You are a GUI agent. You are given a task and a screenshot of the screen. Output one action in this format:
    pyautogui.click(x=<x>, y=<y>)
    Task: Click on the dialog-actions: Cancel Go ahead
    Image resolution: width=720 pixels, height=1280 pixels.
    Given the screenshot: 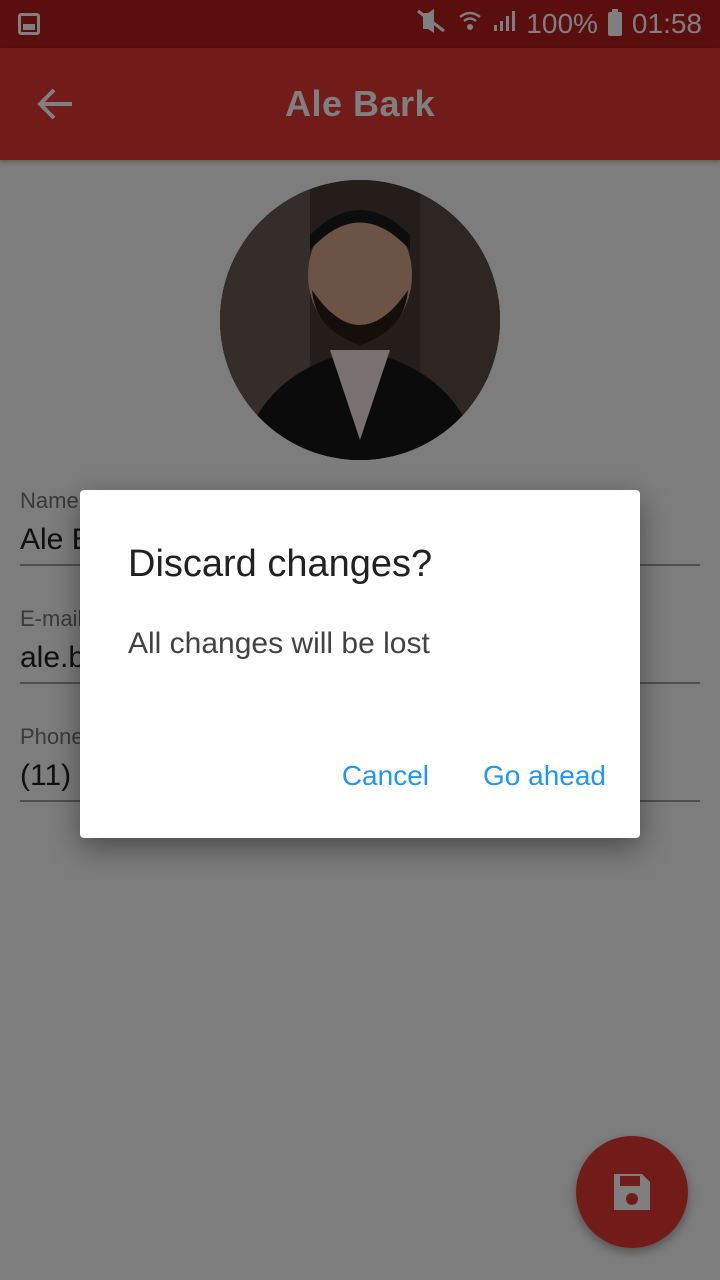 What is the action you would take?
    pyautogui.click(x=474, y=776)
    